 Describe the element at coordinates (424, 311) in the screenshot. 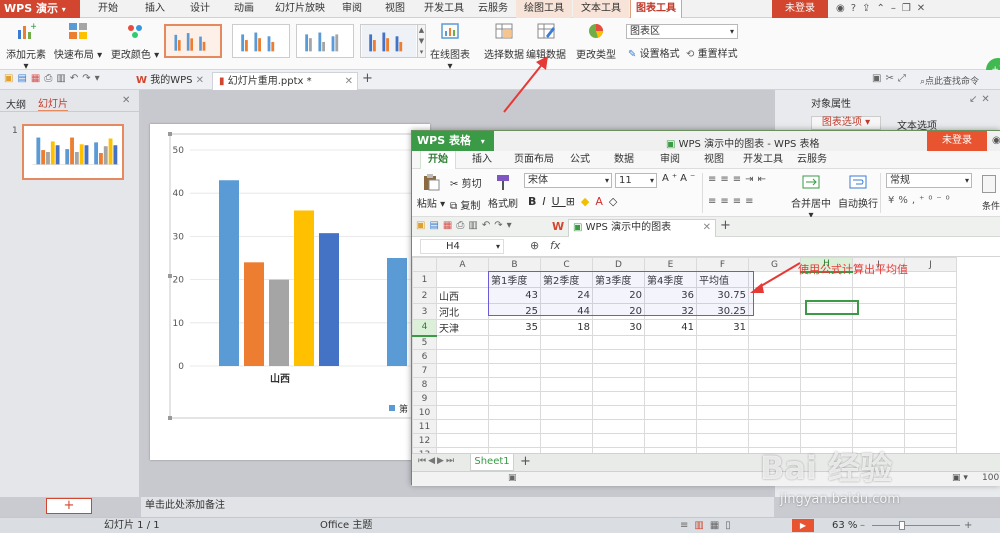

I see `row-header-3: 3` at that location.